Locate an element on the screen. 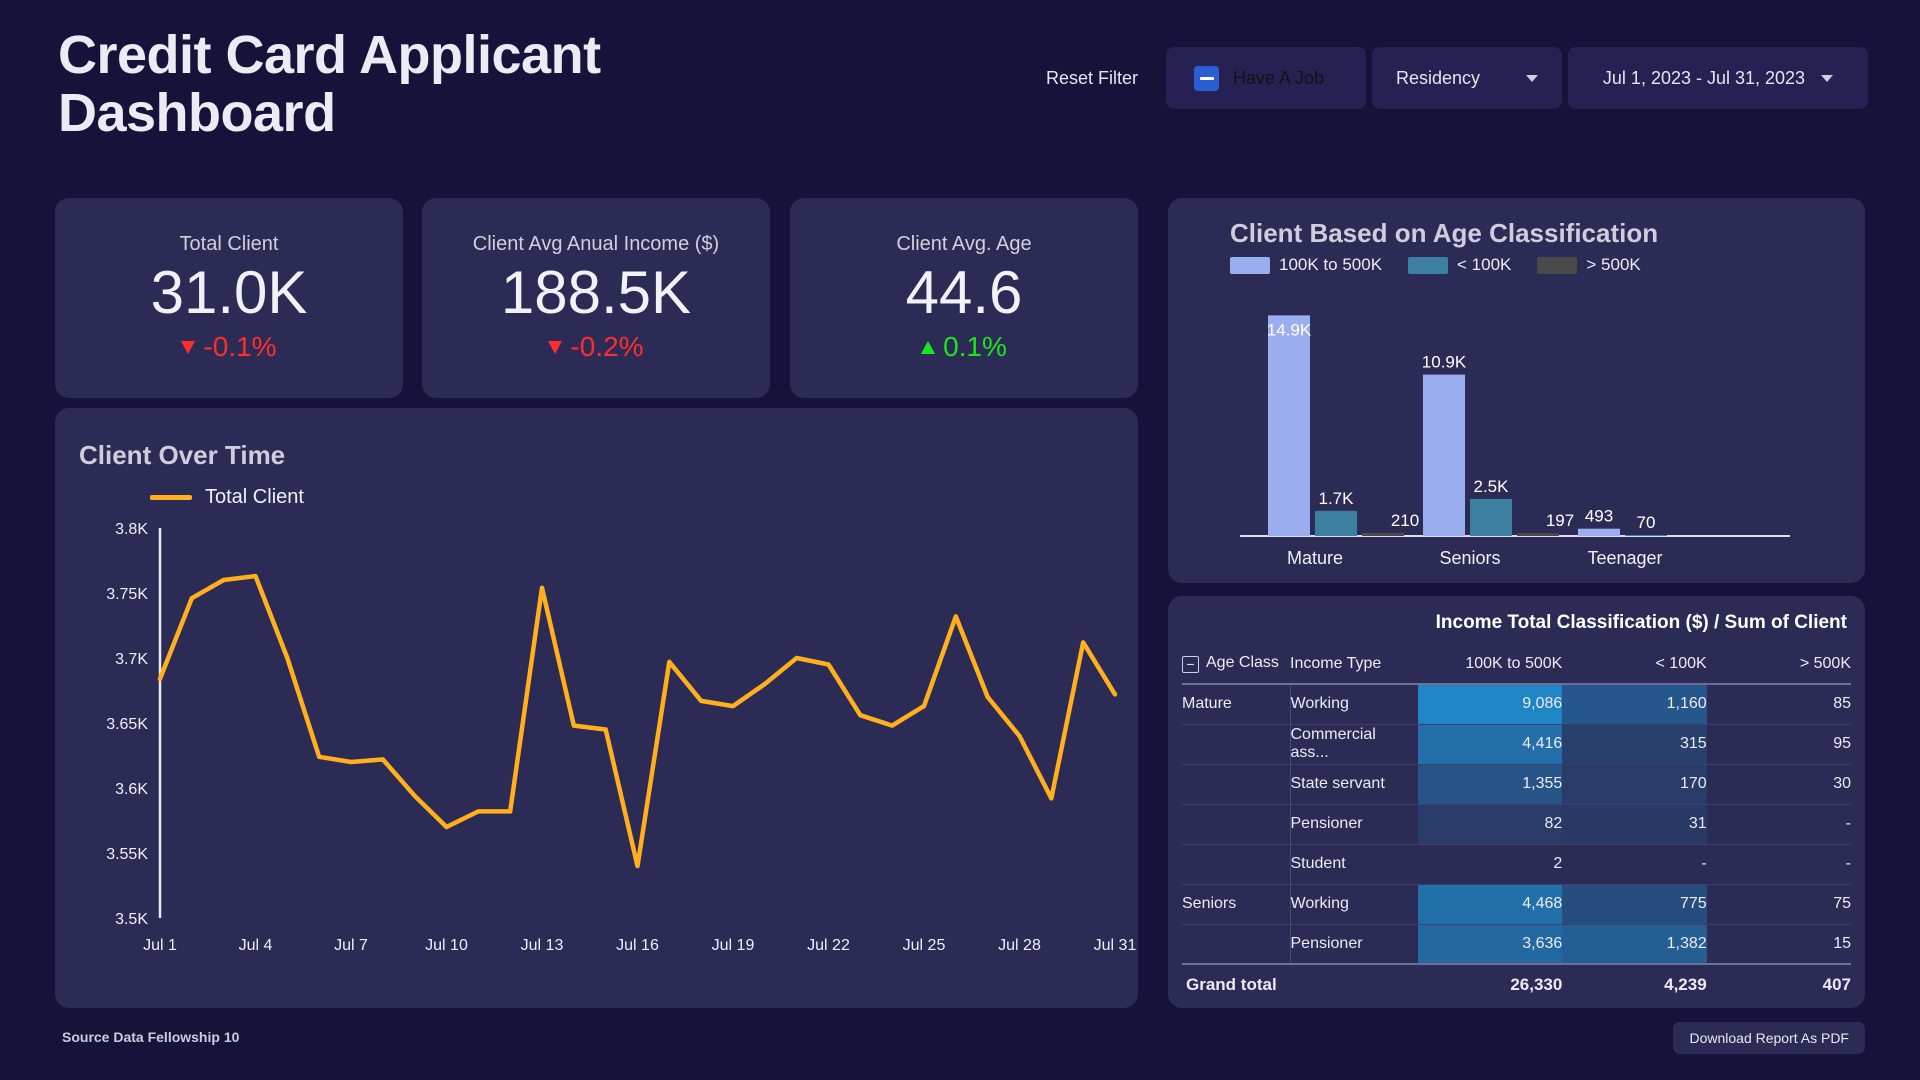  cell-under-100k: 315 is located at coordinates (1634, 744).